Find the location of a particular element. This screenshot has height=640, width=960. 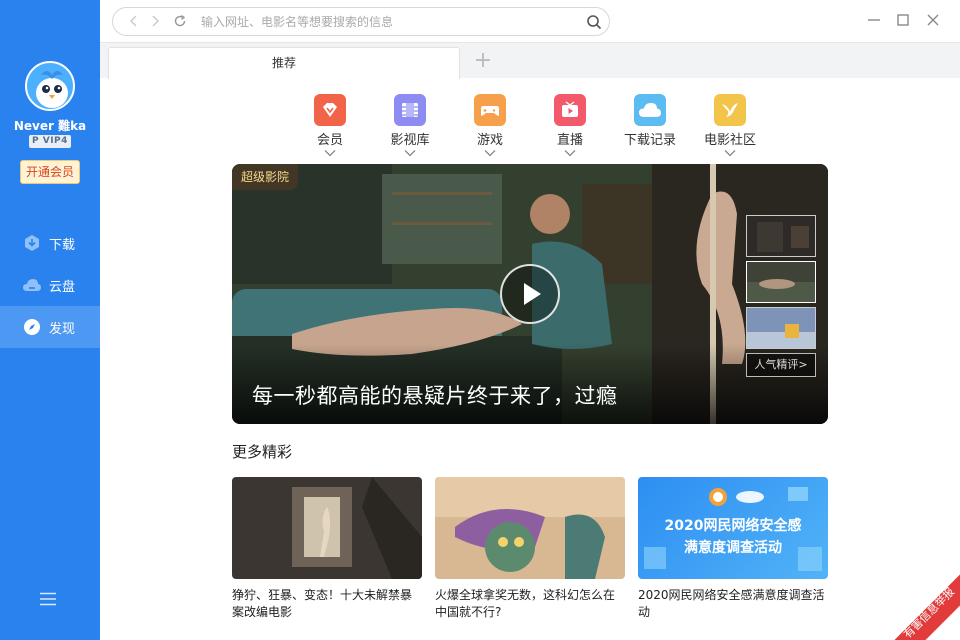

category-download-history: 下载记录 is located at coordinates (650, 121).